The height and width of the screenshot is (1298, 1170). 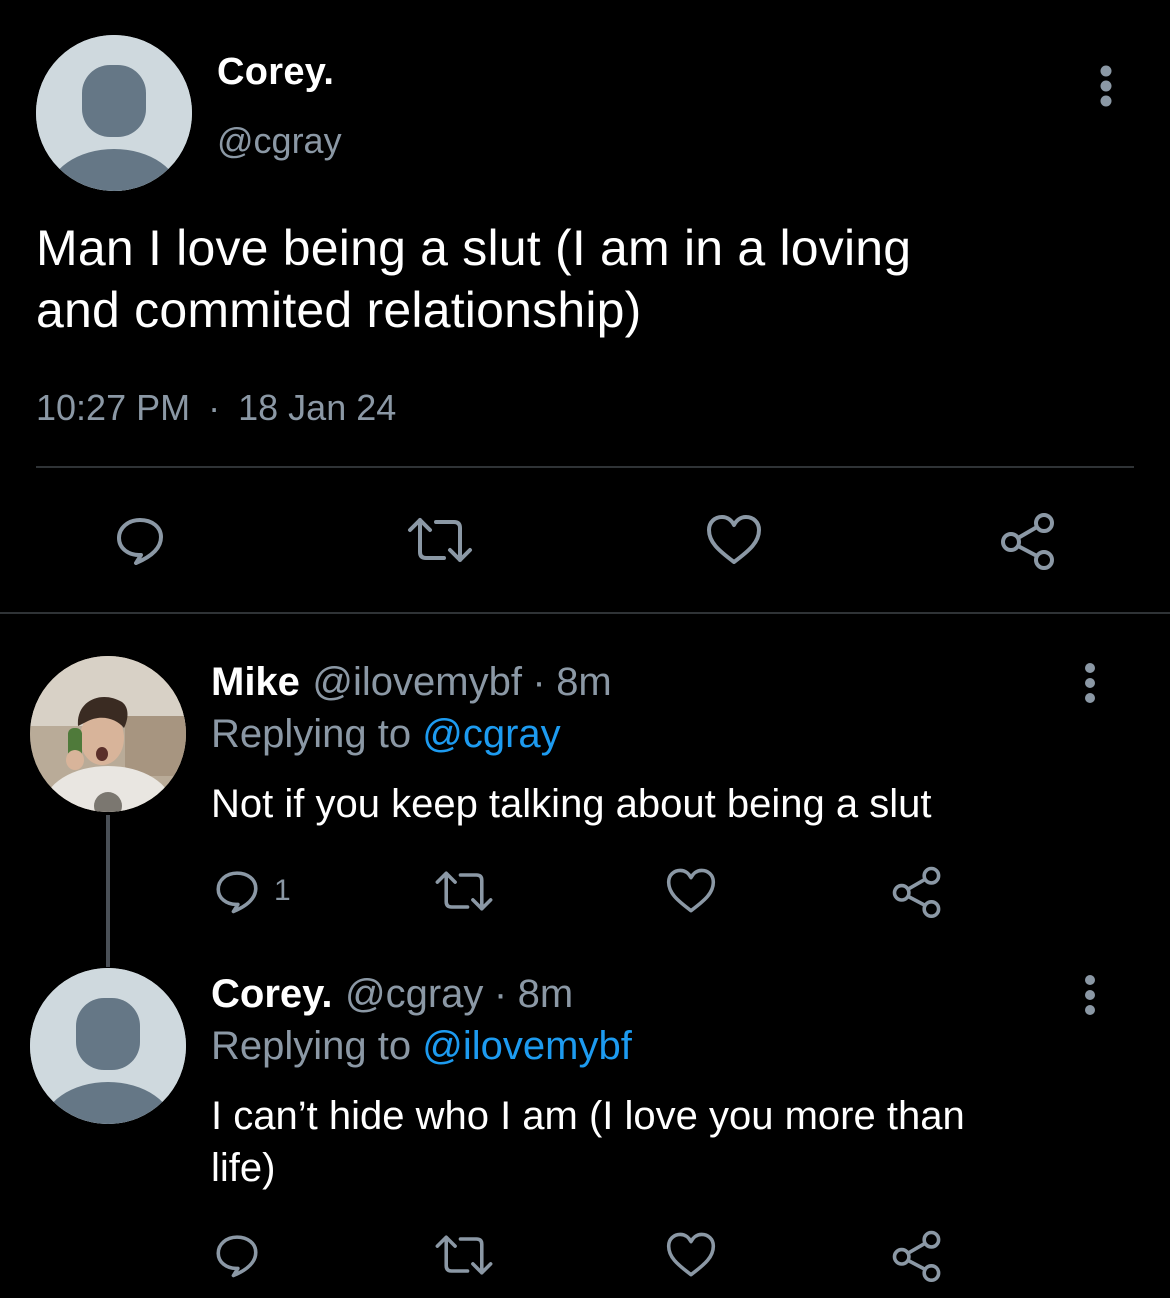 I want to click on tweet-timestamp: 10:27 PM · 18 Jan 24, so click(x=216, y=408).